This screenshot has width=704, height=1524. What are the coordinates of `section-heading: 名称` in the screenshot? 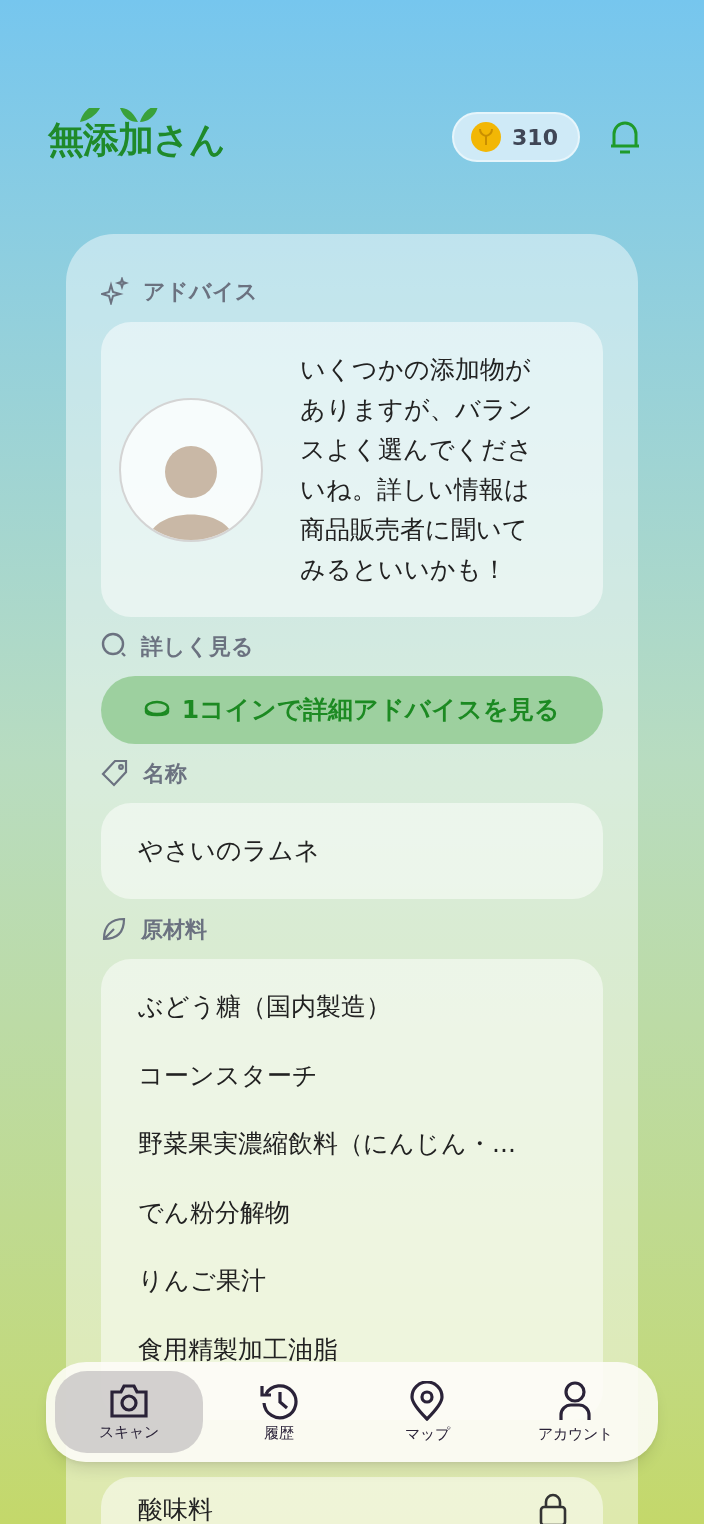 It's located at (165, 773).